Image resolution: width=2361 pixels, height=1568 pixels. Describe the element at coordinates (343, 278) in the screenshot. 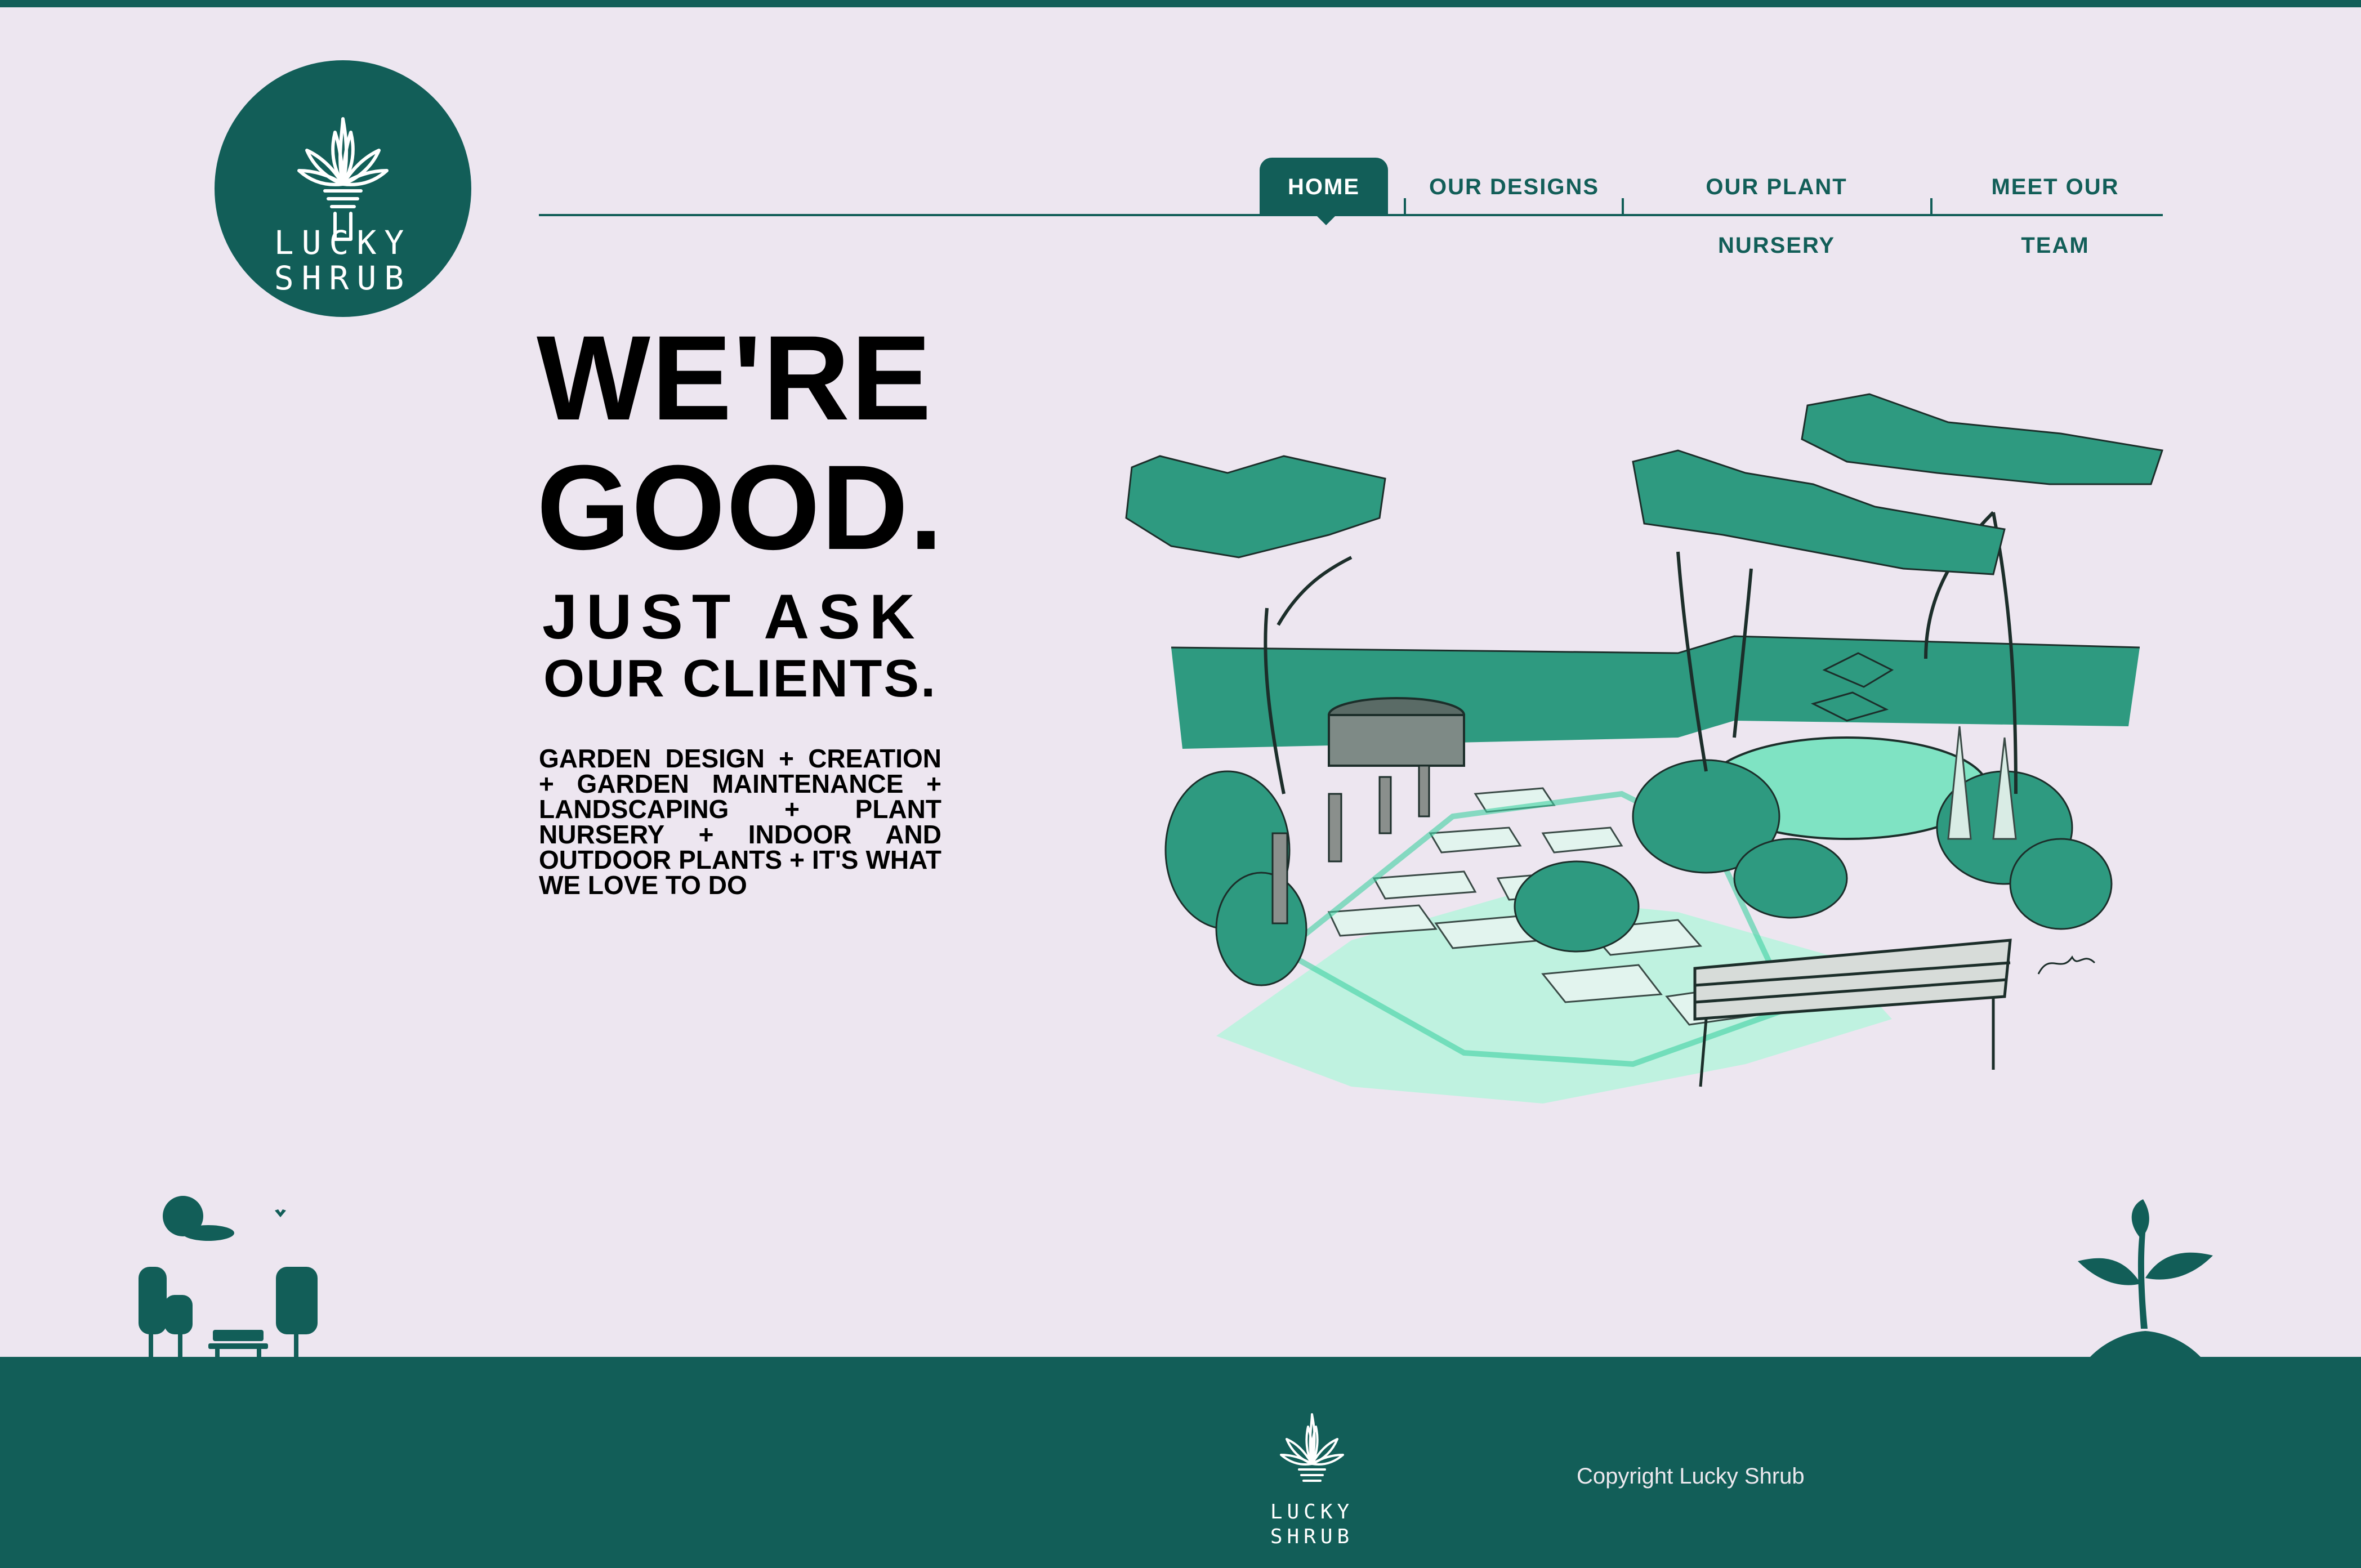

I see `logo-text-line2: SHRUB` at that location.